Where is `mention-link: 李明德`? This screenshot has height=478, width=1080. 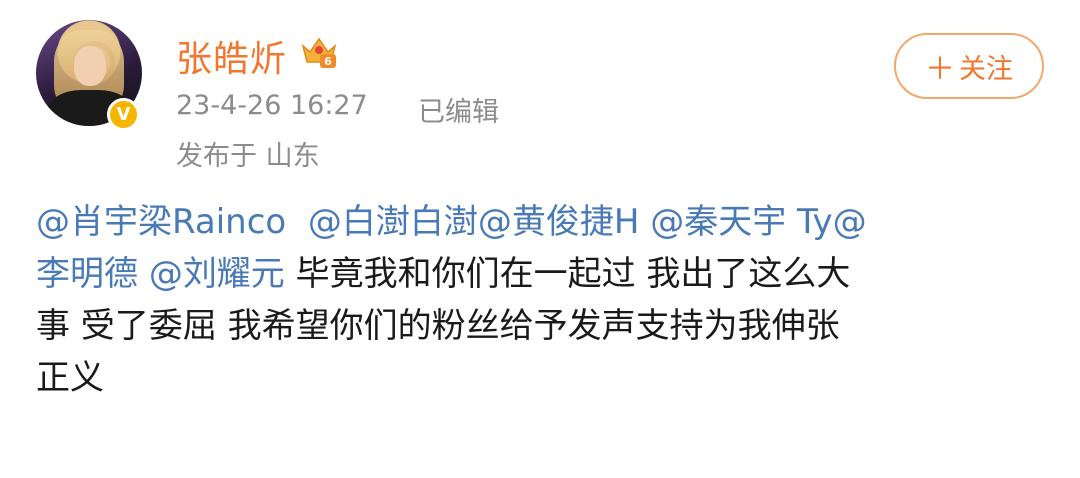 mention-link: 李明德 is located at coordinates (87, 274).